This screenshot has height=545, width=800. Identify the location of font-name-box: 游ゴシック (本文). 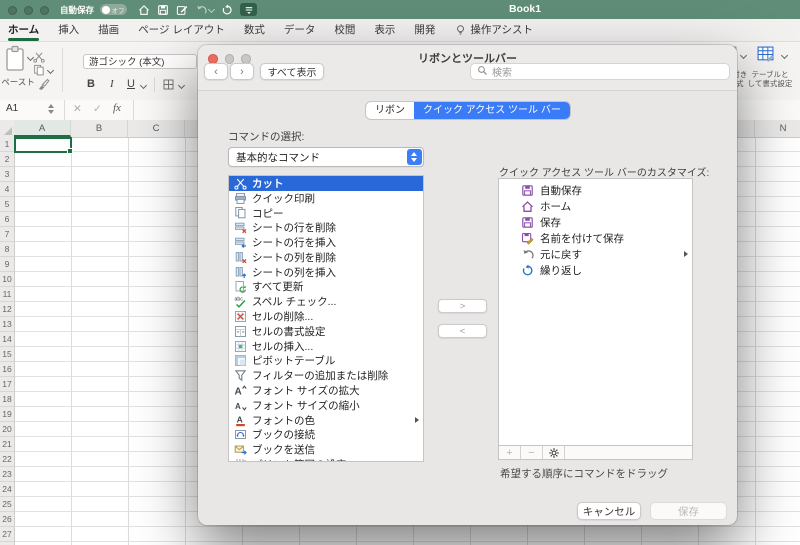
(140, 61).